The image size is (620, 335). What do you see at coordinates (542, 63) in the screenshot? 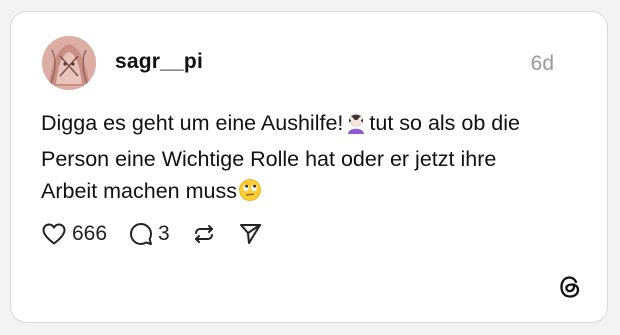
I see `post-timestamp: 6d` at bounding box center [542, 63].